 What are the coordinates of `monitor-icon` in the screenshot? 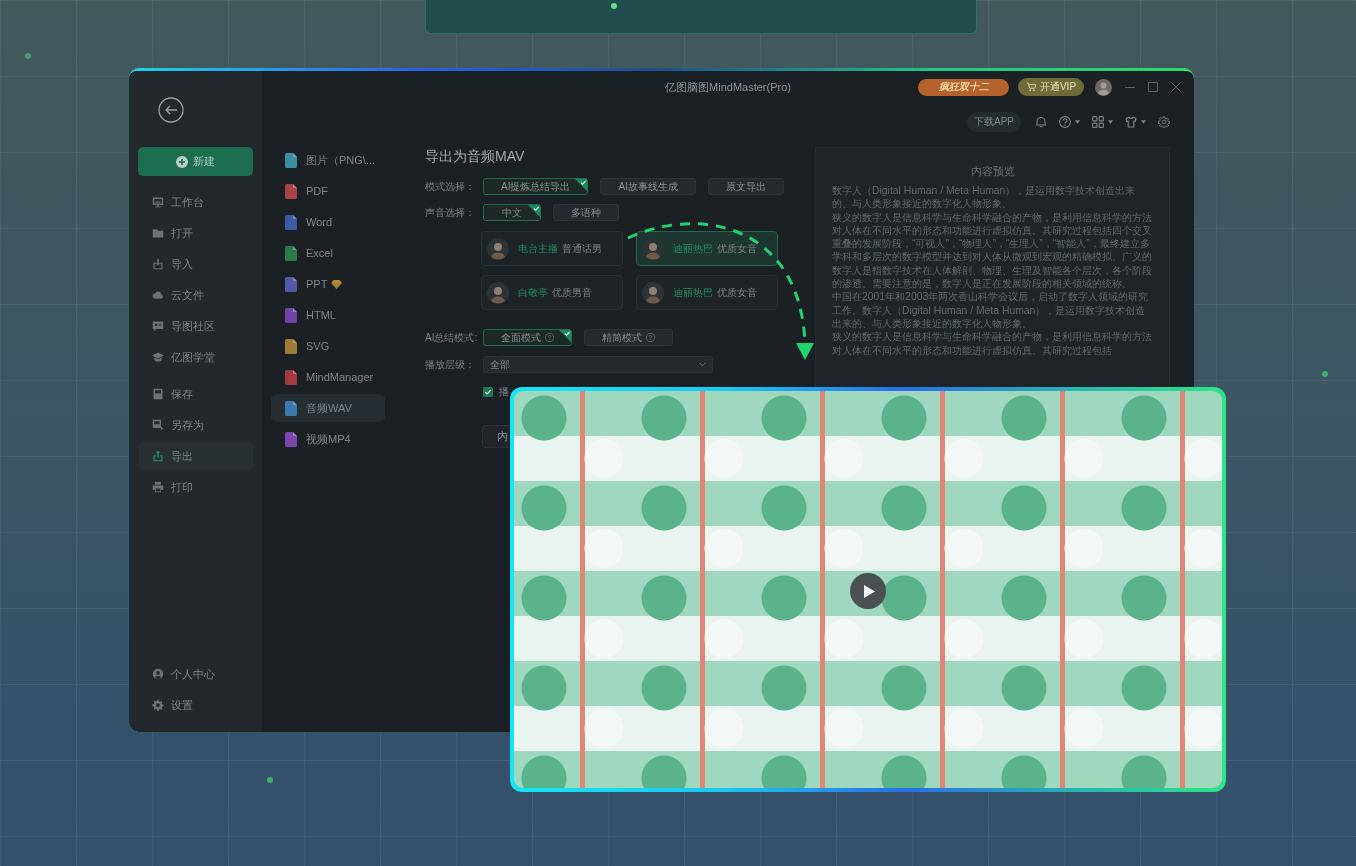 It's located at (158, 202).